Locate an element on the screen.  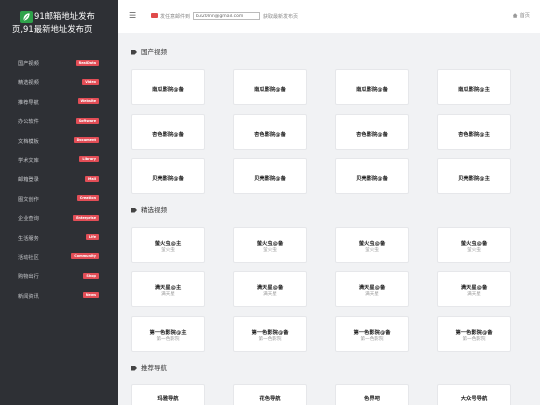
card-title: 萤火虫@主 is located at coordinates (168, 244).